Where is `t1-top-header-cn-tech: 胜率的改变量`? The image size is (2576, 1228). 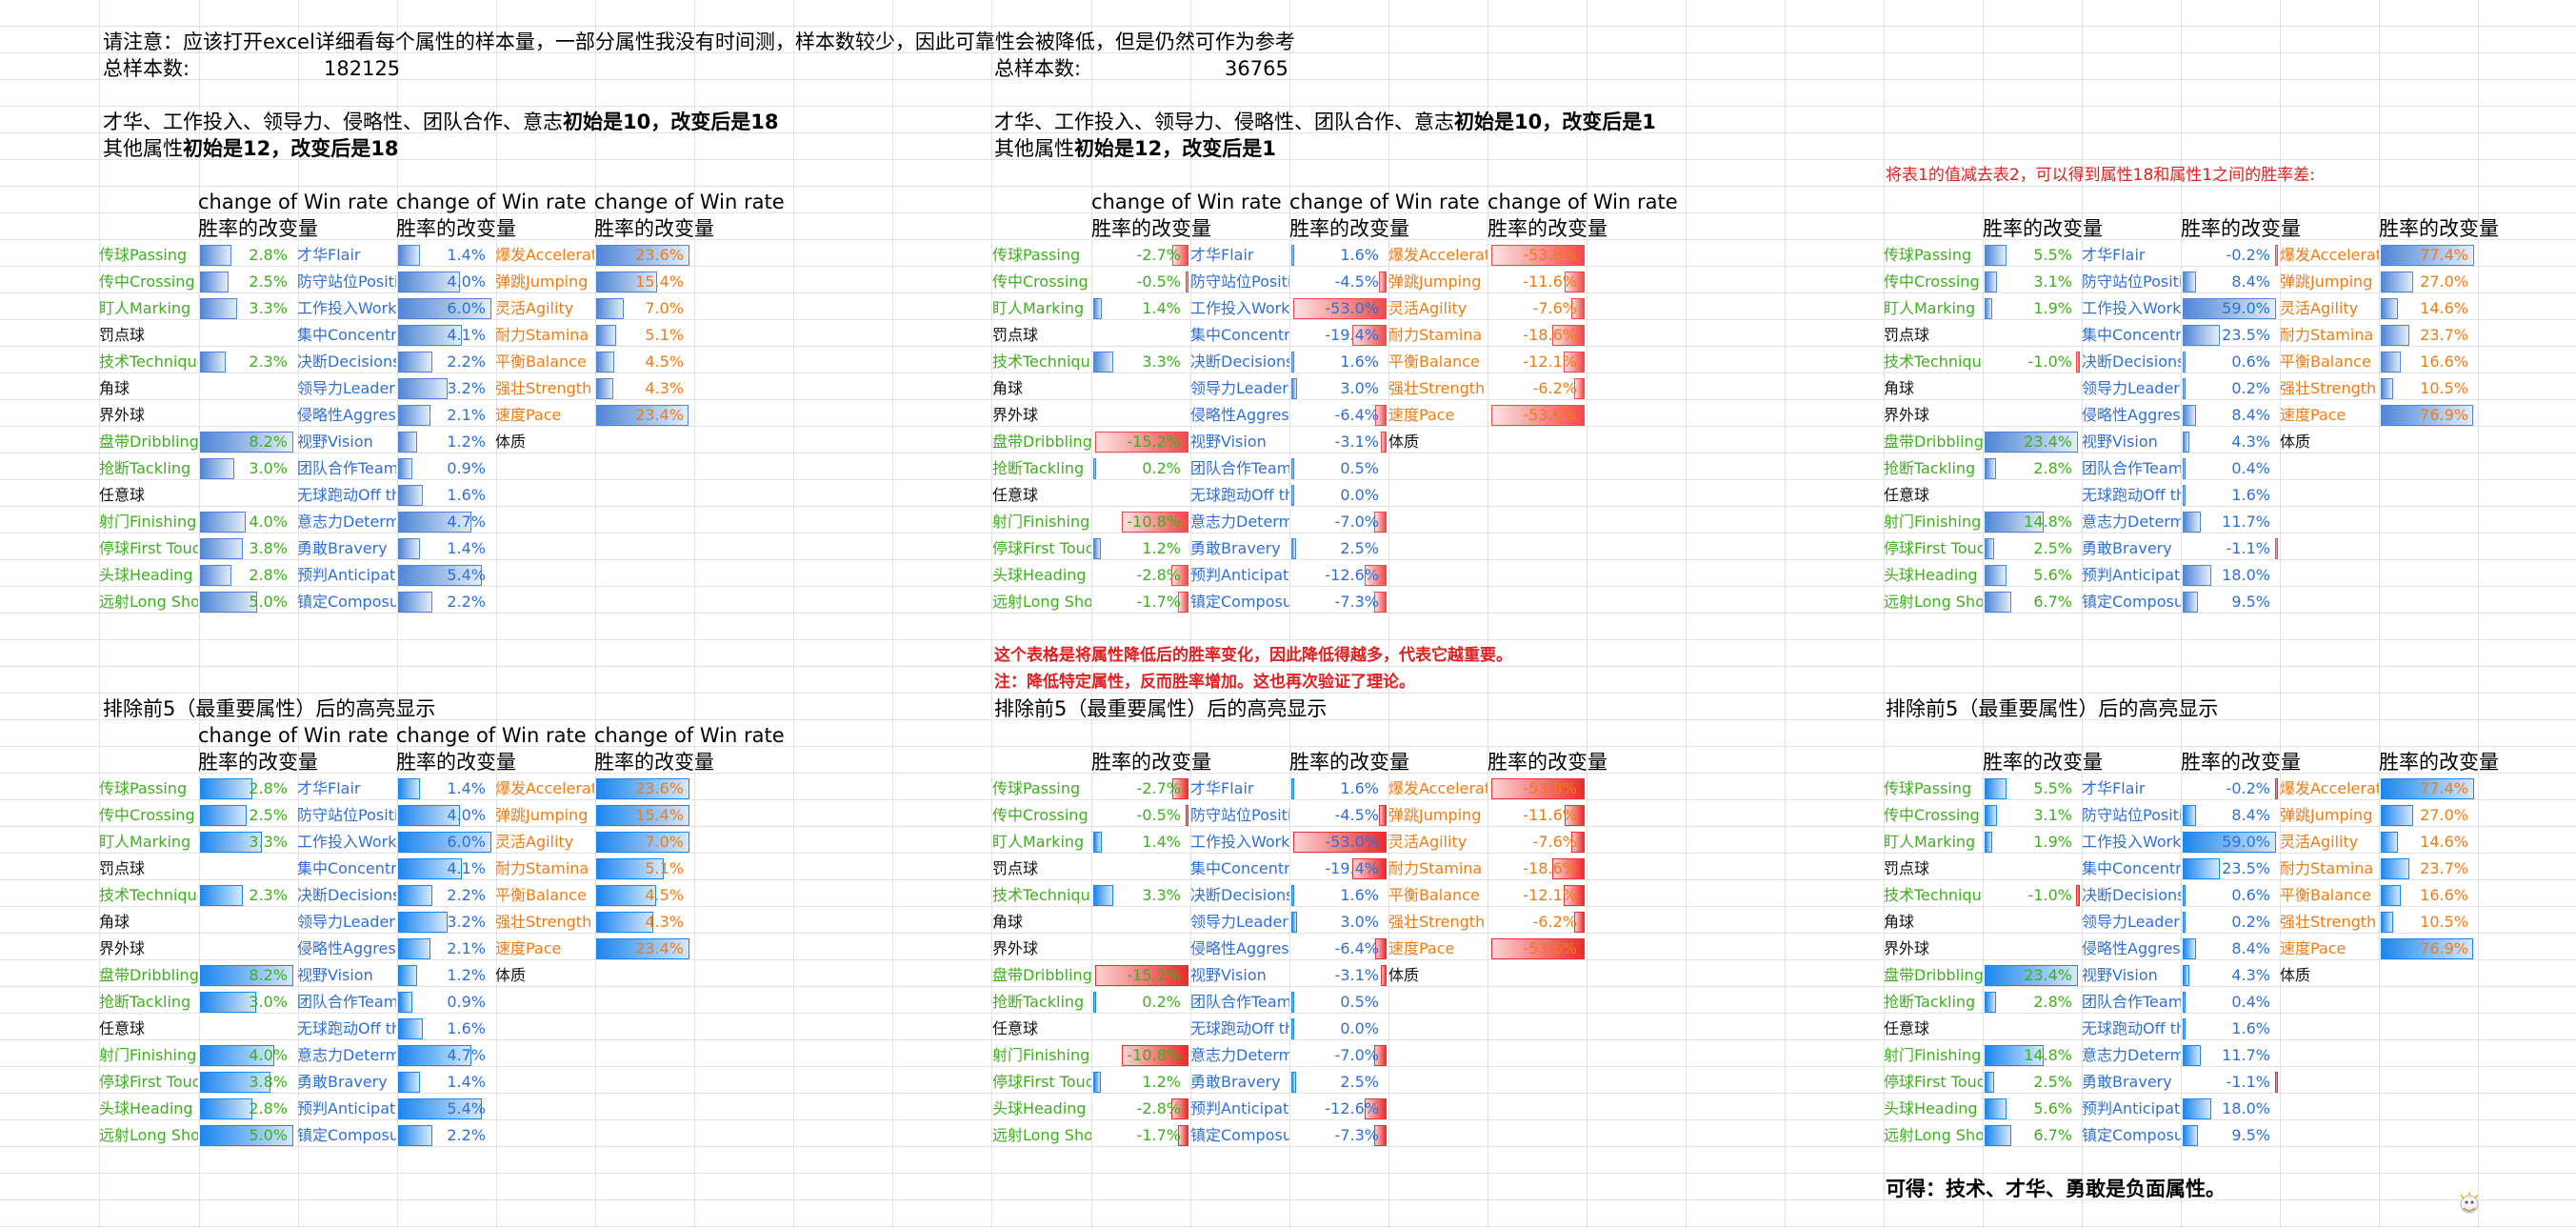 t1-top-header-cn-tech: 胜率的改变量 is located at coordinates (258, 228).